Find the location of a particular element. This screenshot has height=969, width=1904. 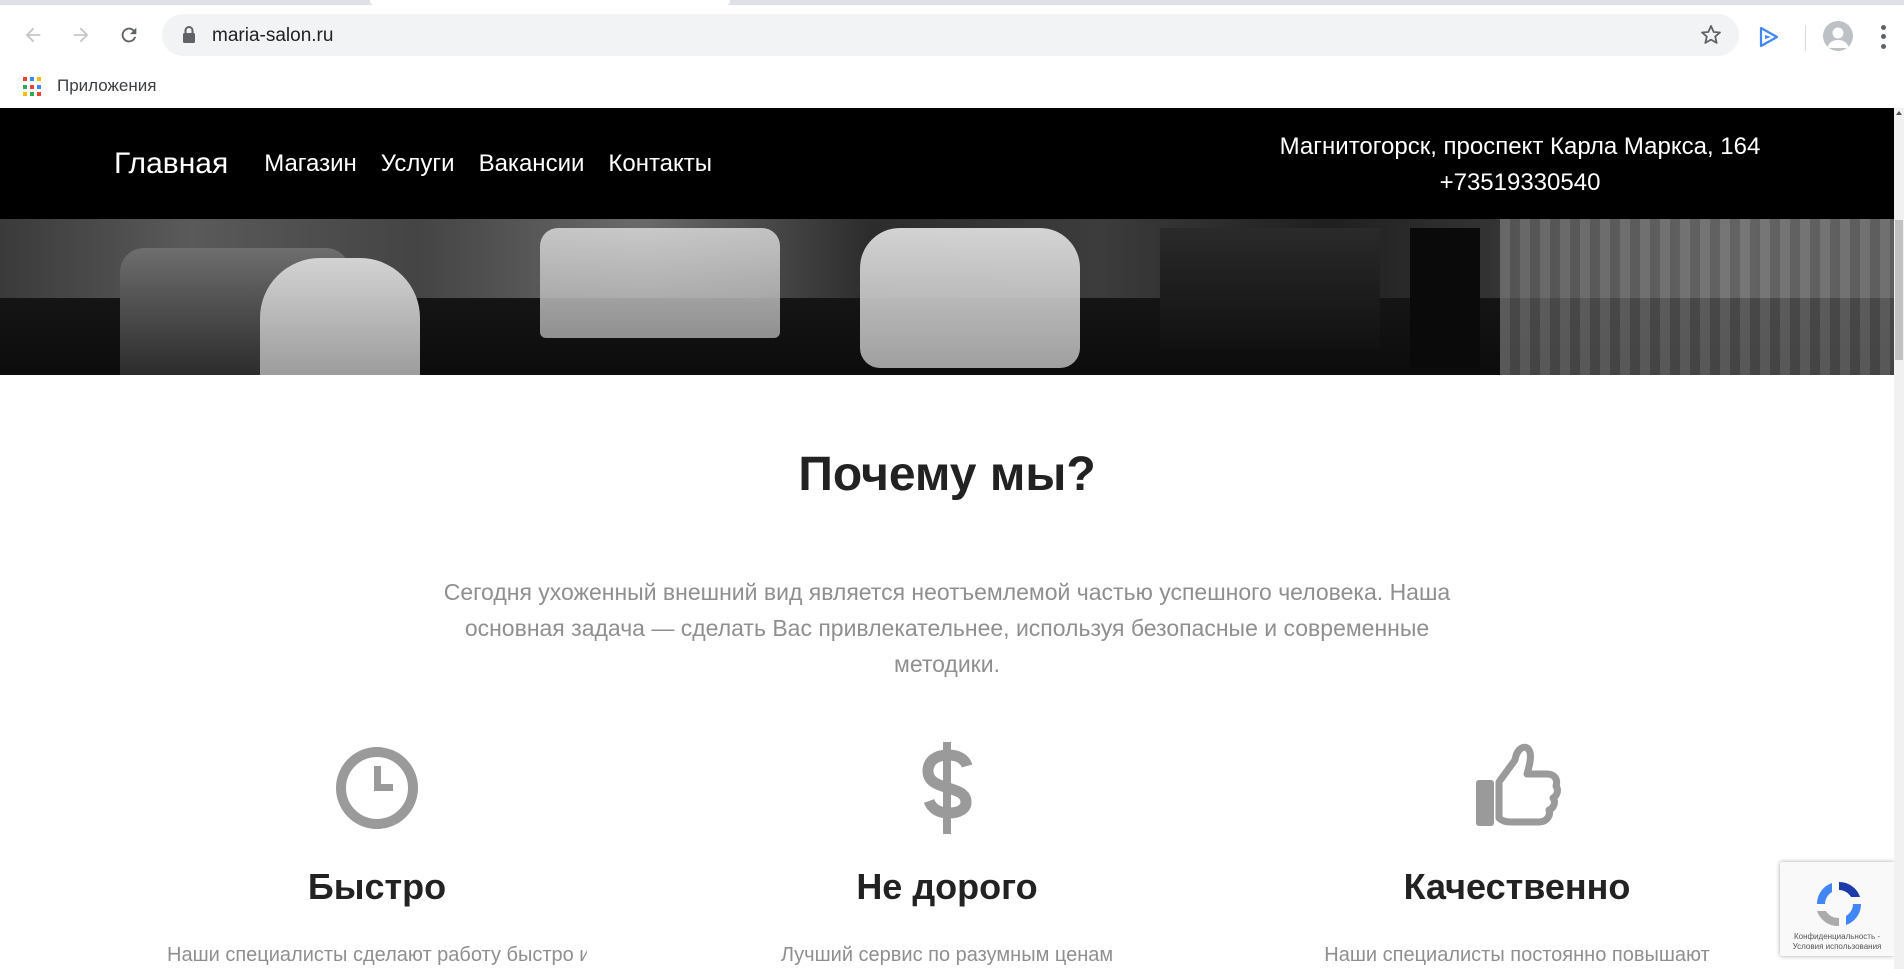

reload-button is located at coordinates (129, 35).